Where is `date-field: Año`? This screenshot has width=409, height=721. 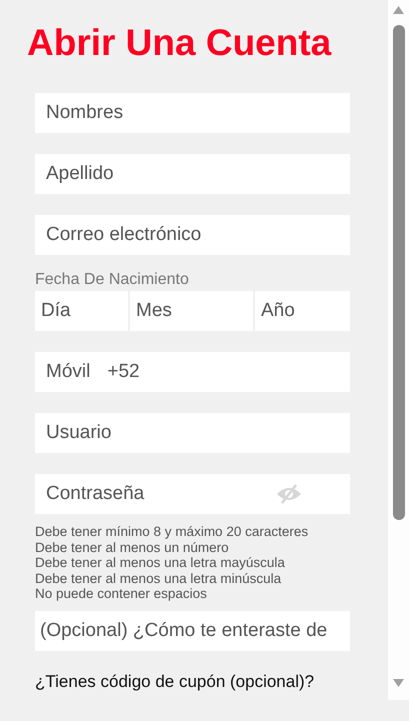 date-field: Año is located at coordinates (302, 311).